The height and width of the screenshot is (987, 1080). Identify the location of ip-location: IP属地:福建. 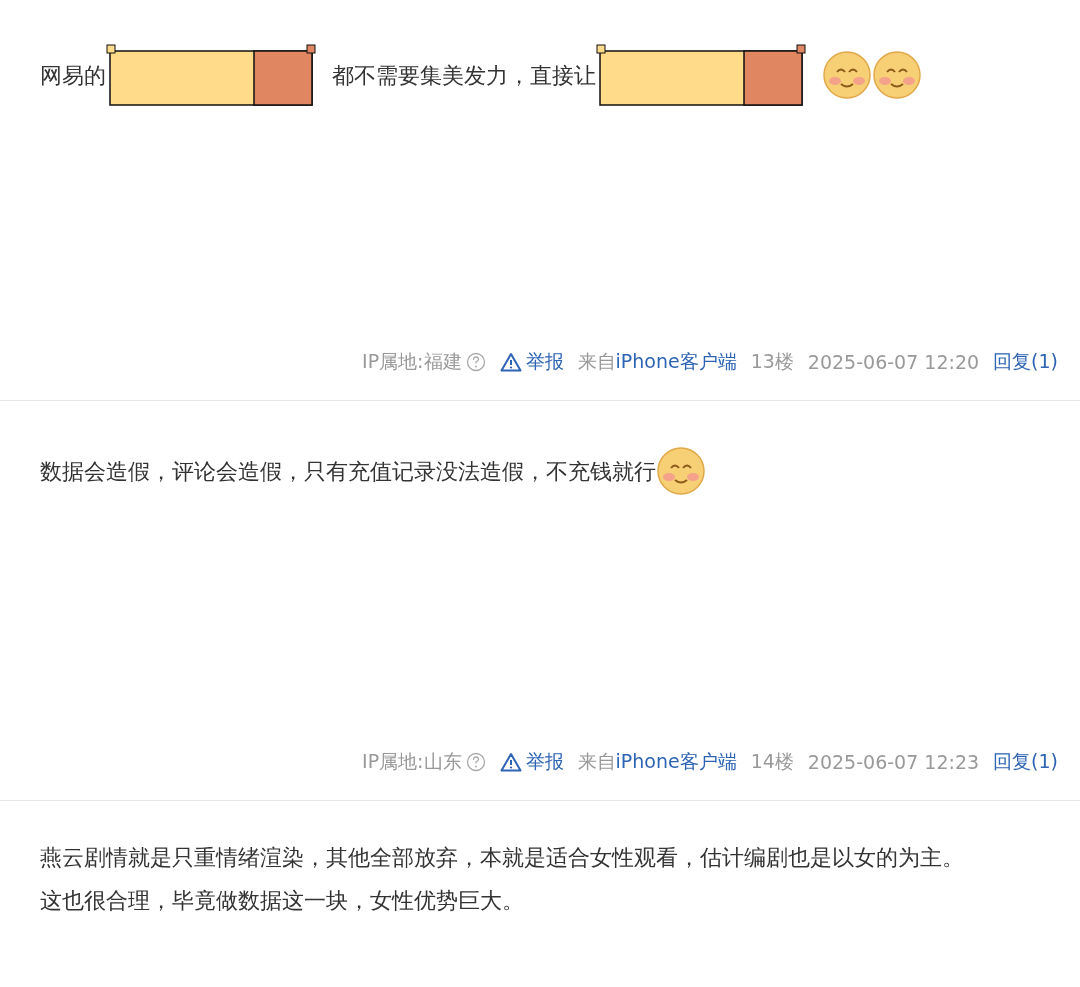
(412, 361).